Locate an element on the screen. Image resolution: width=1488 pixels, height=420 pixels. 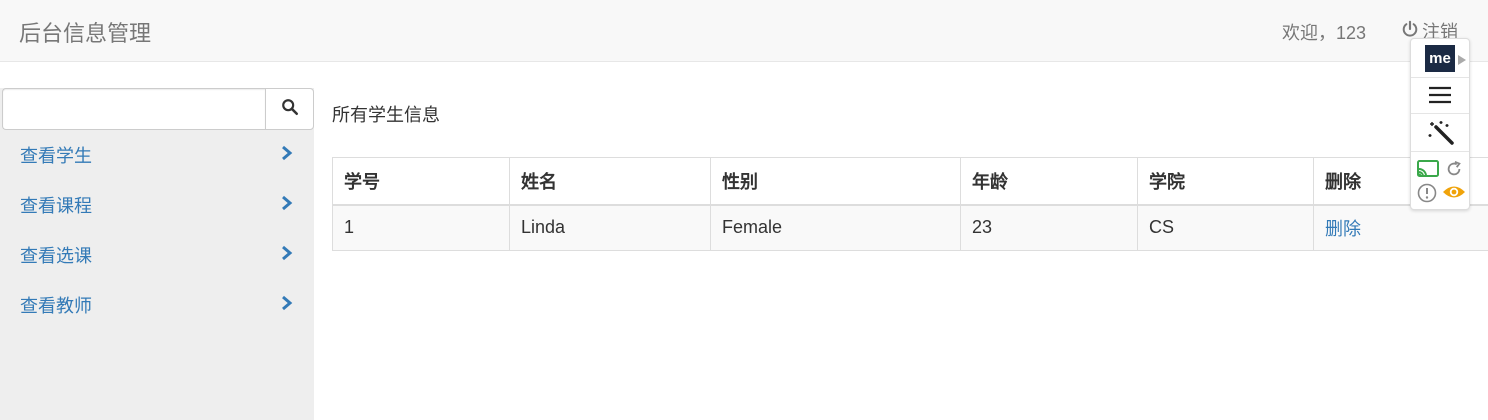
delete-link: 删除 is located at coordinates (1400, 227).